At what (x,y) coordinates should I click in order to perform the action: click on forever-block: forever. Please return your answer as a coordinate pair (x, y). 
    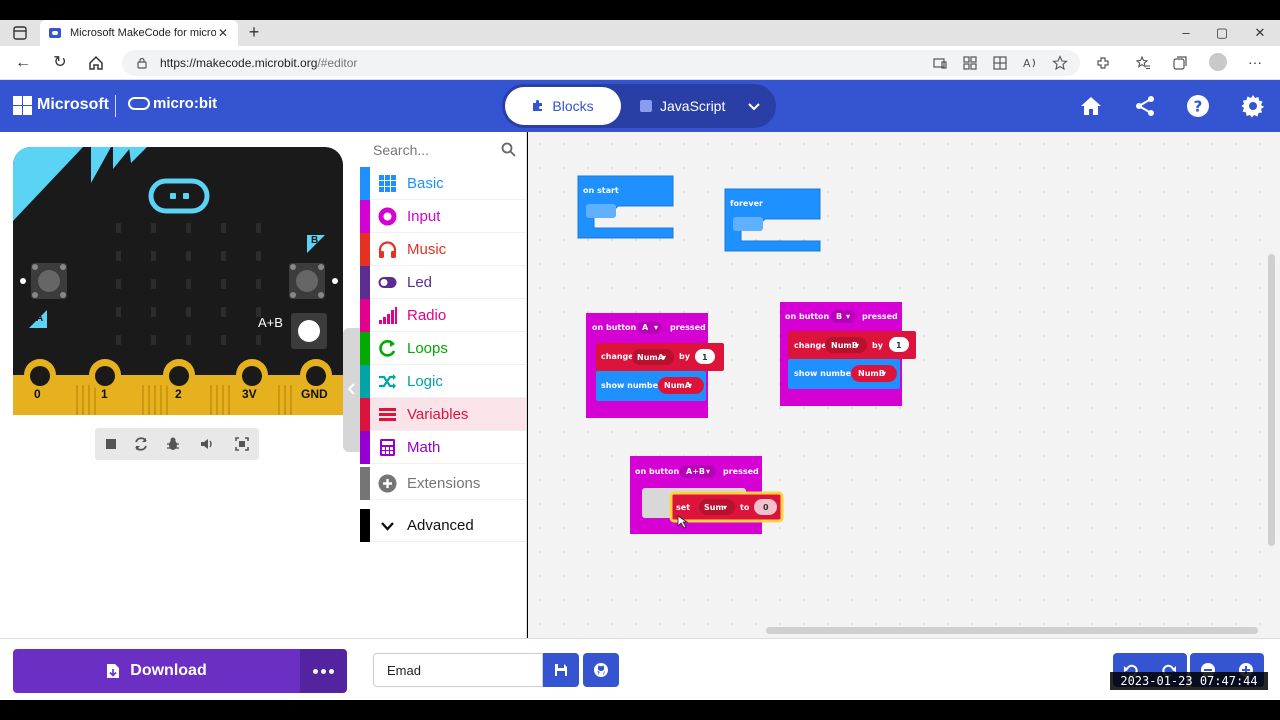
    Looking at the image, I should click on (772, 220).